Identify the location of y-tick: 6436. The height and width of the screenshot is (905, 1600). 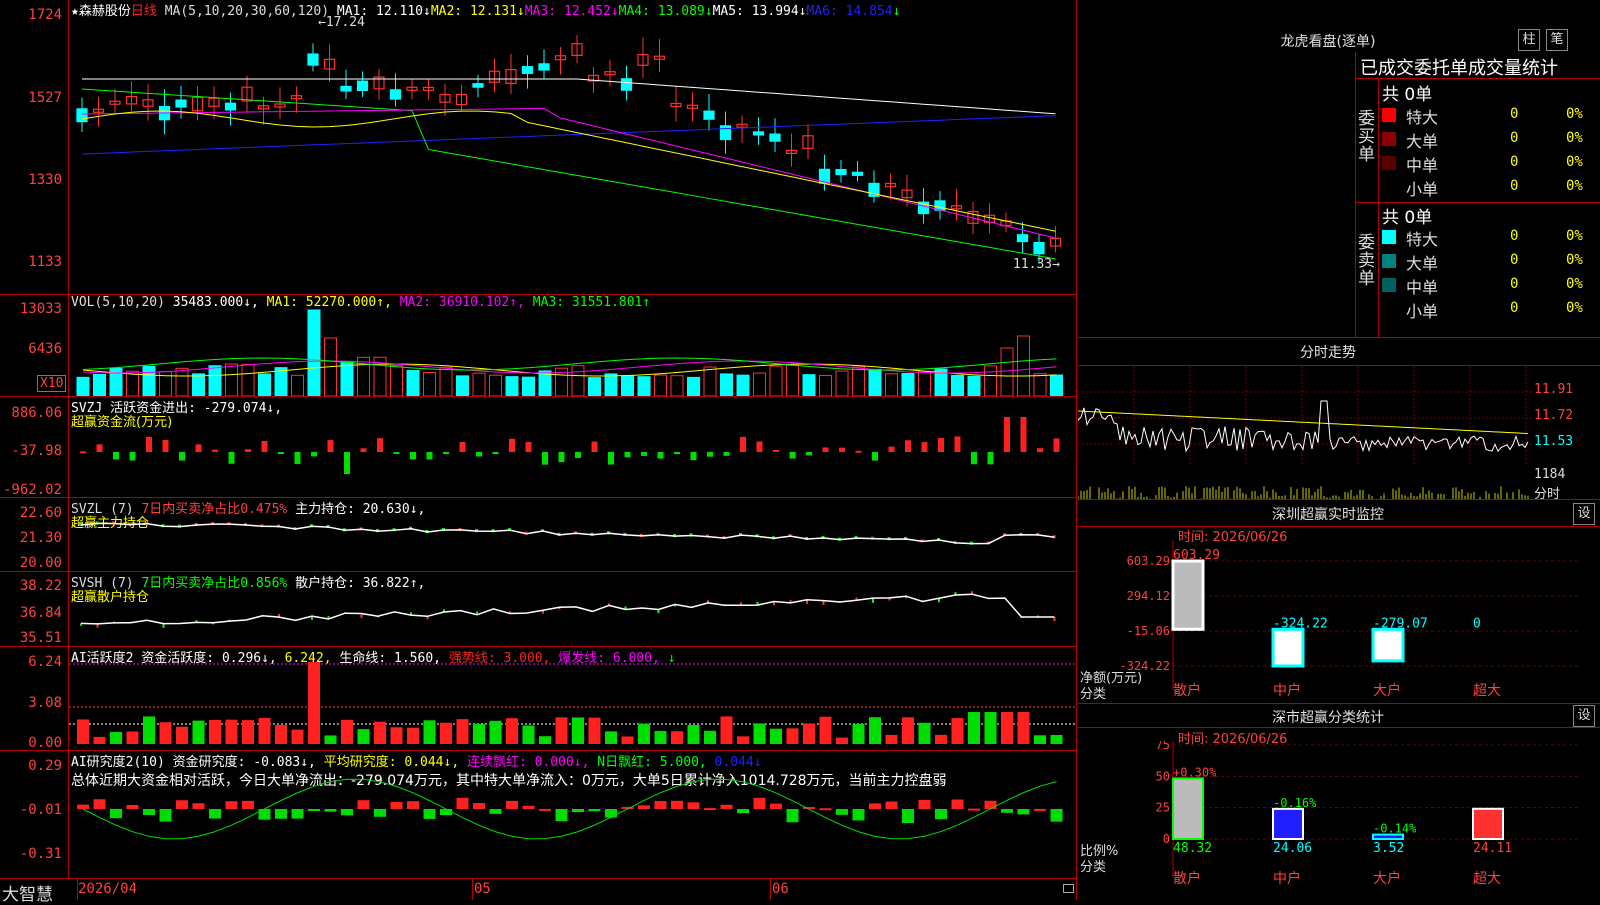
(45, 349).